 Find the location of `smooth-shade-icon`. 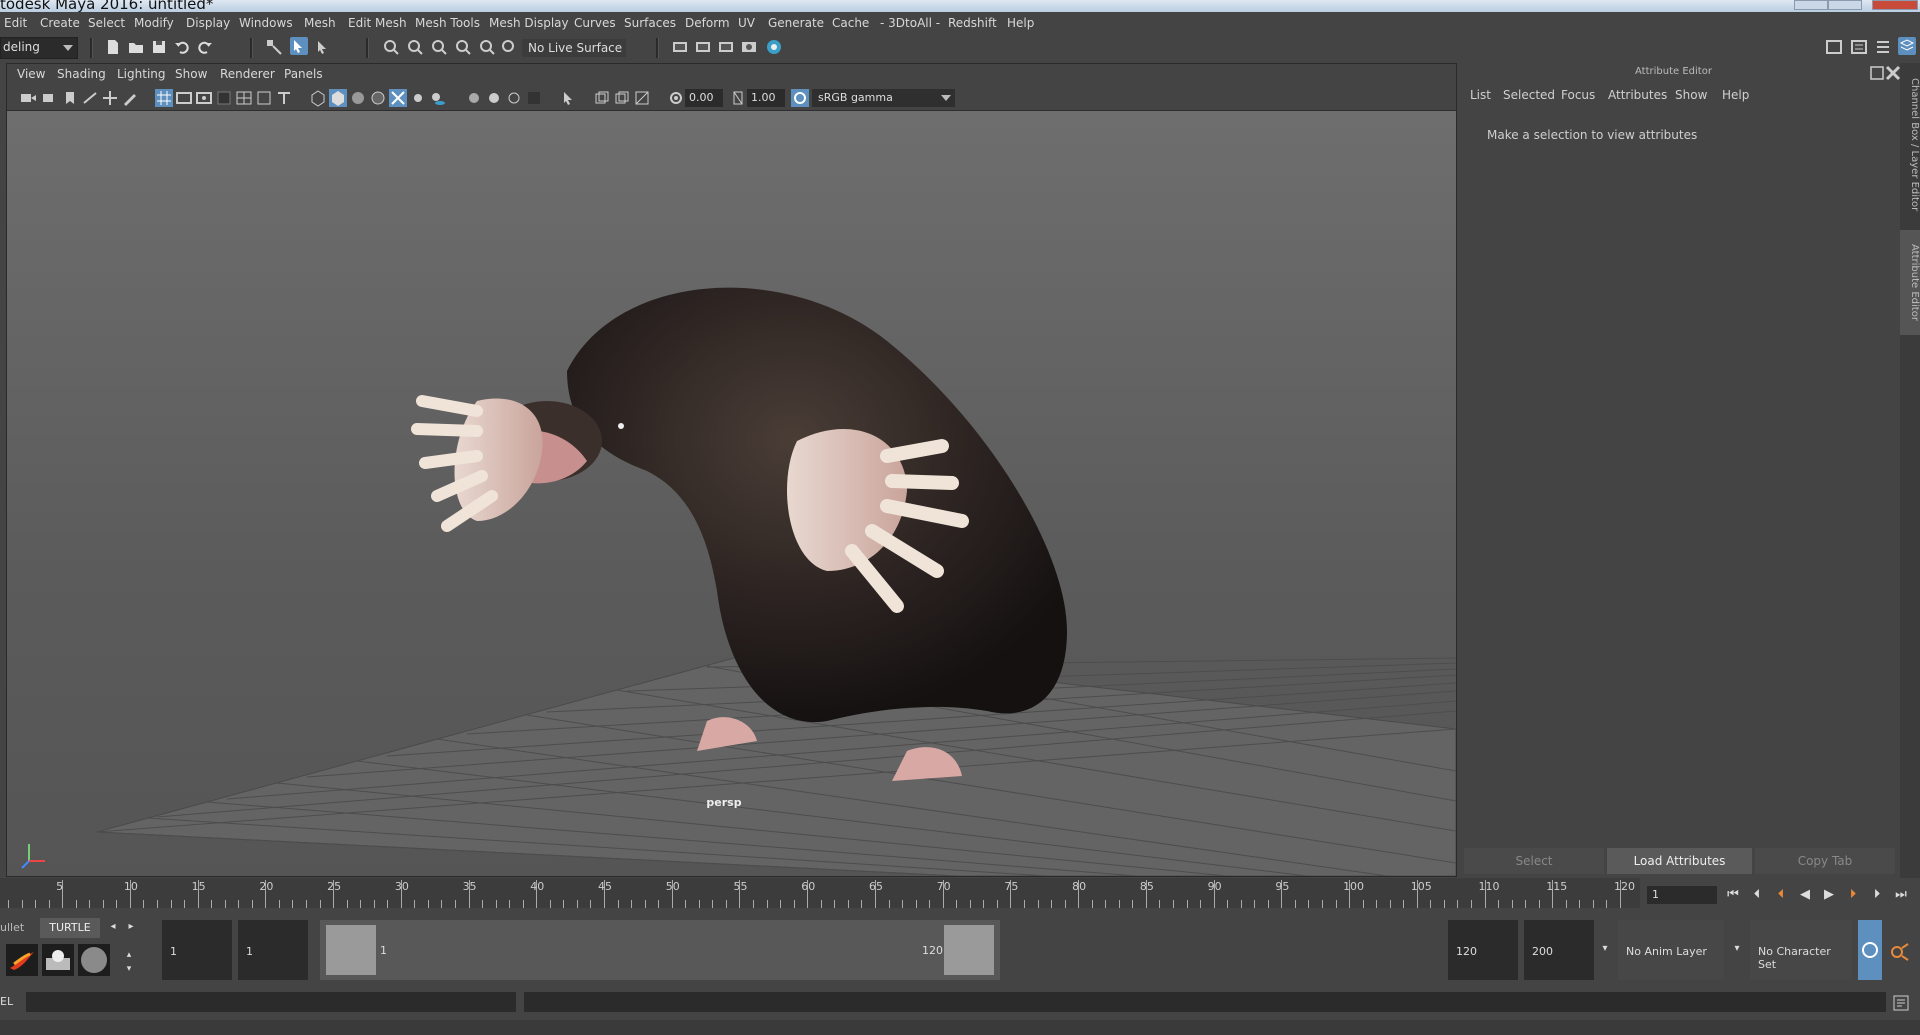

smooth-shade-icon is located at coordinates (338, 98).